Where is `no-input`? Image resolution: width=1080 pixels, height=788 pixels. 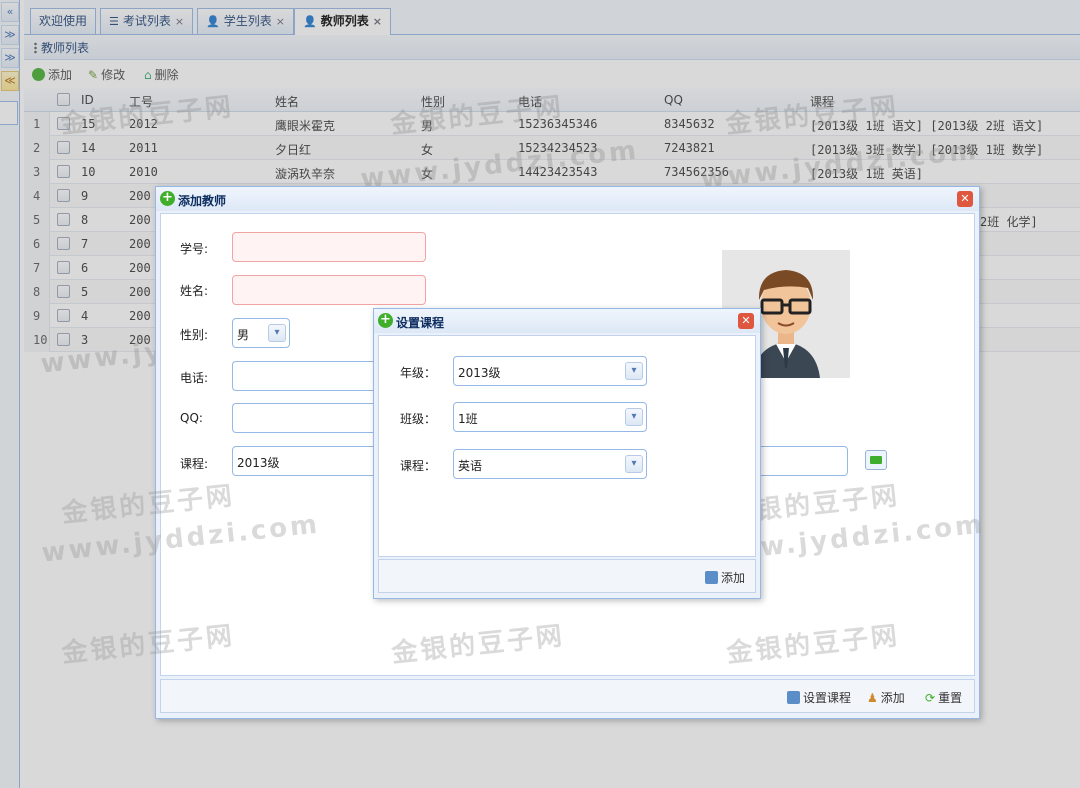 no-input is located at coordinates (329, 247).